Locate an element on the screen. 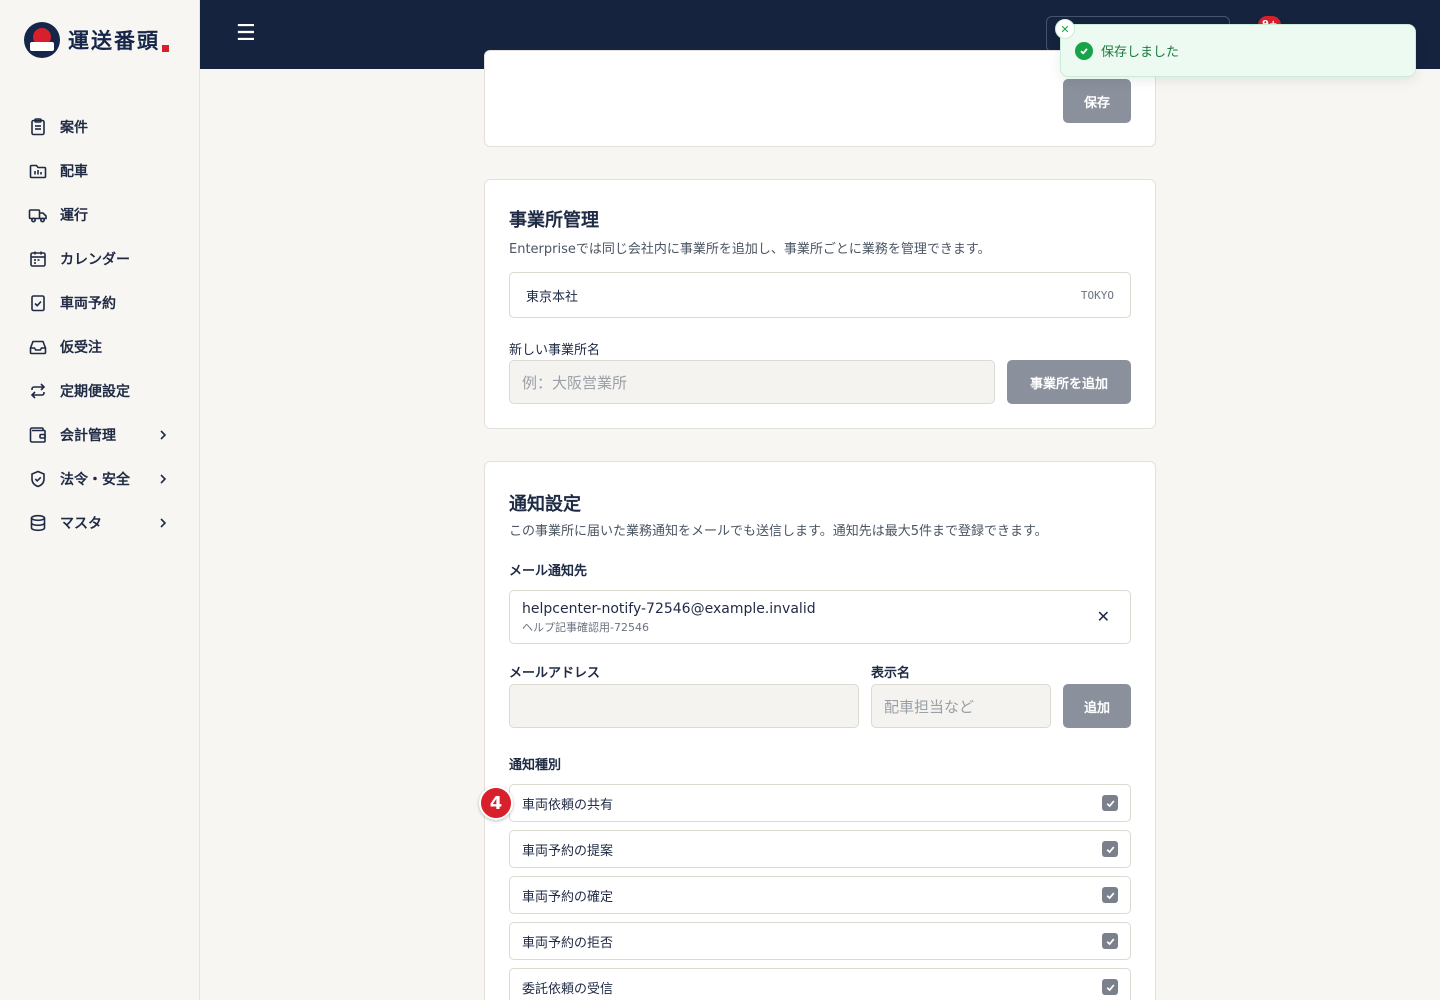  step-marker-badge: 4 is located at coordinates (496, 803).